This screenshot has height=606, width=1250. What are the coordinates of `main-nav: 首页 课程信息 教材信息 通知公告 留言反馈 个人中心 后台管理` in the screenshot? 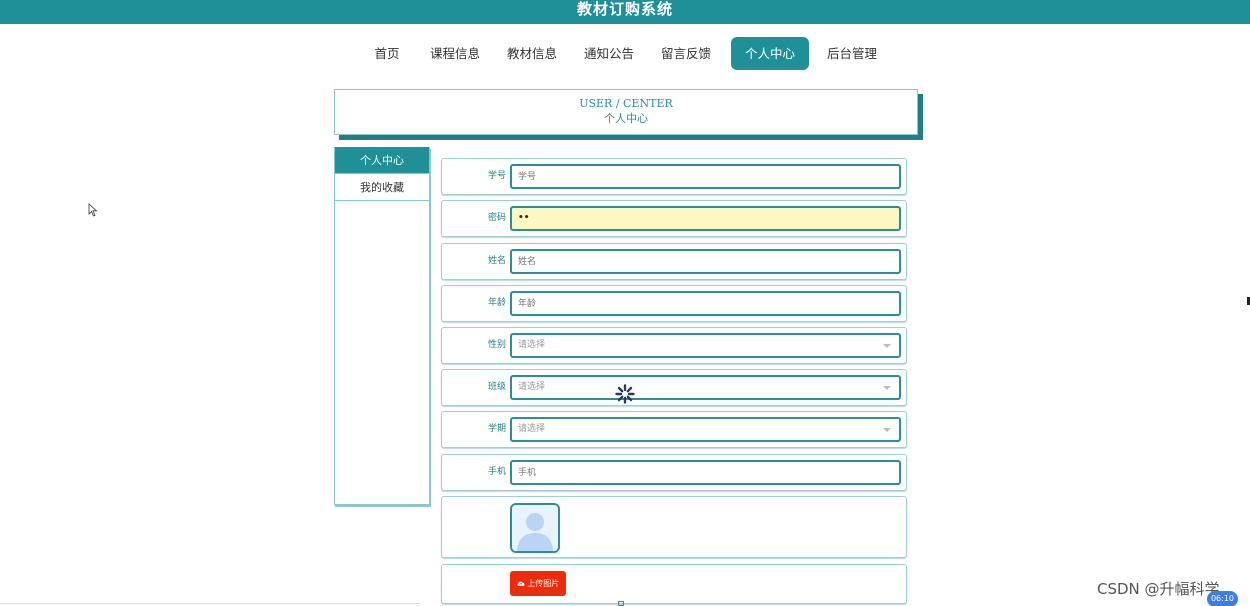 It's located at (625, 53).